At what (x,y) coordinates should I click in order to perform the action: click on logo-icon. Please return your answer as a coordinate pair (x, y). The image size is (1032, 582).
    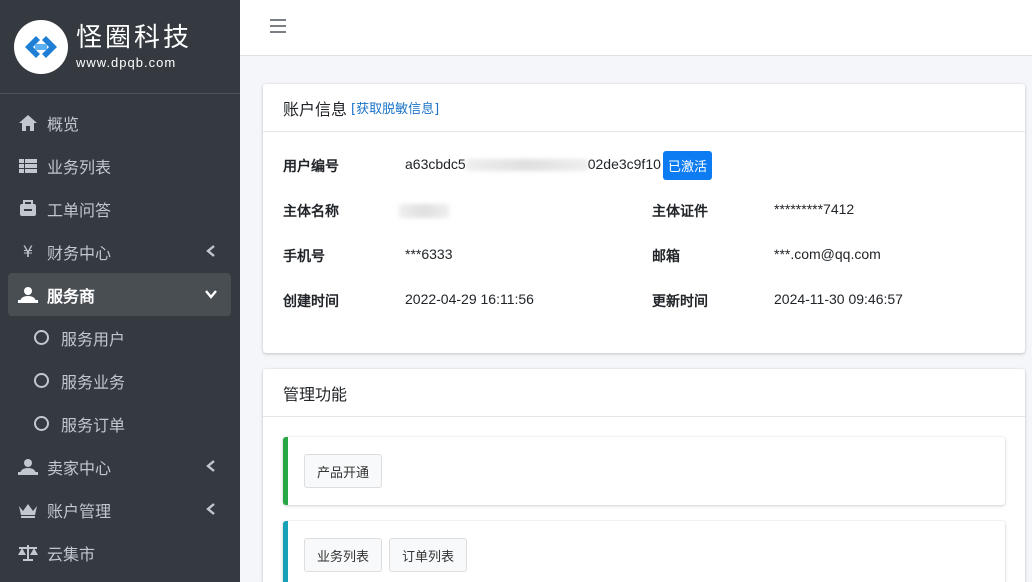
    Looking at the image, I should click on (41, 46).